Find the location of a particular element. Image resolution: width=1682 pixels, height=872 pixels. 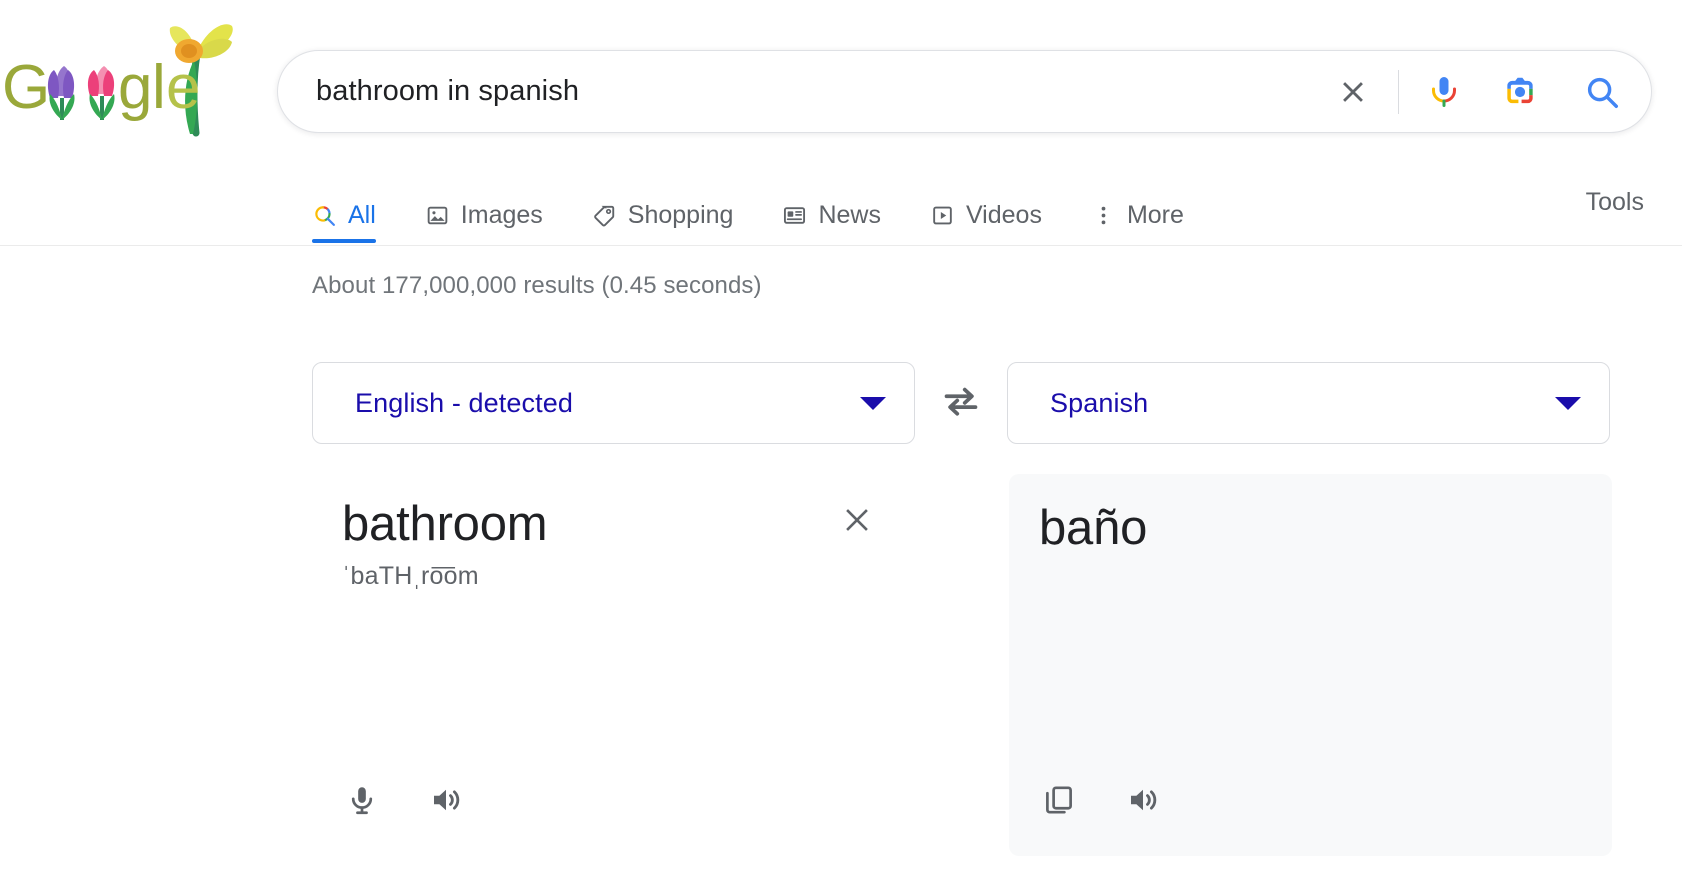

source-language-select: English - detected is located at coordinates (613, 403).